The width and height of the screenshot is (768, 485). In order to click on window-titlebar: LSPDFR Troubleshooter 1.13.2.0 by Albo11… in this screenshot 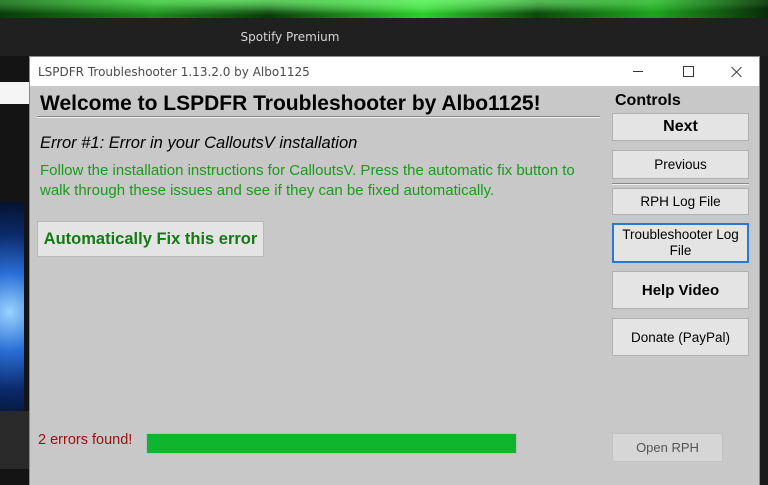, I will do `click(394, 71)`.